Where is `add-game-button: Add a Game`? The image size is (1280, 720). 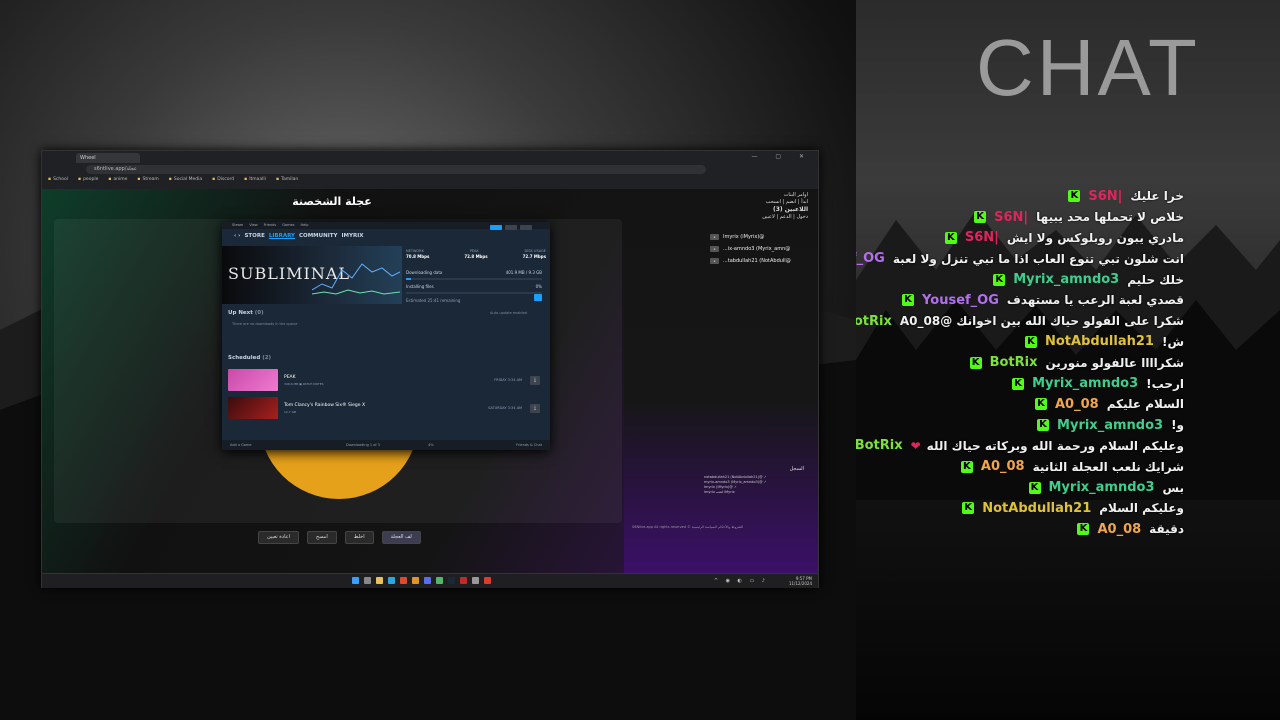 add-game-button: Add a Game is located at coordinates (241, 445).